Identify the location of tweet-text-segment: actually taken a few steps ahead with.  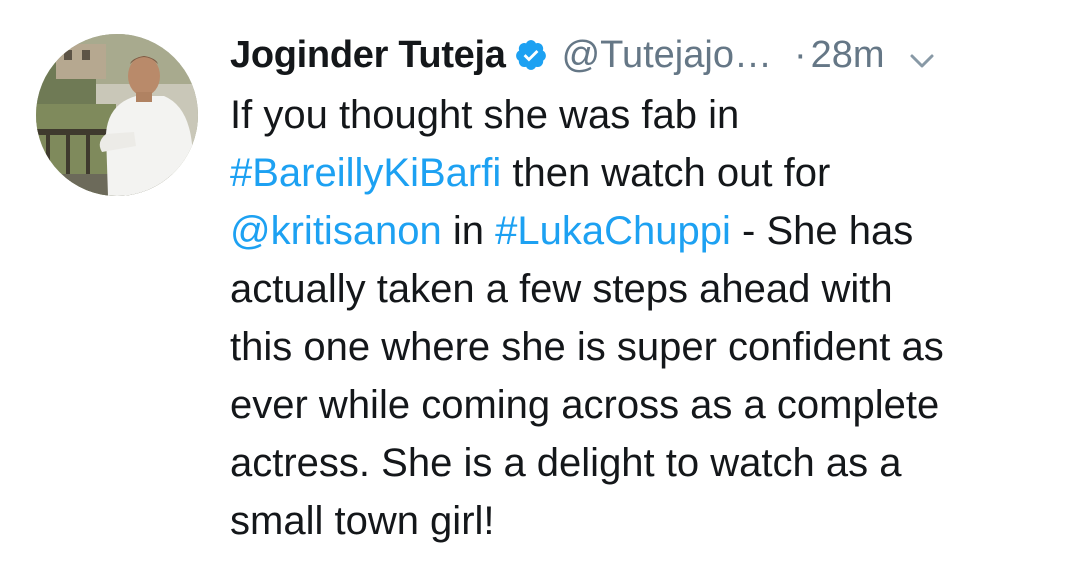
(561, 289).